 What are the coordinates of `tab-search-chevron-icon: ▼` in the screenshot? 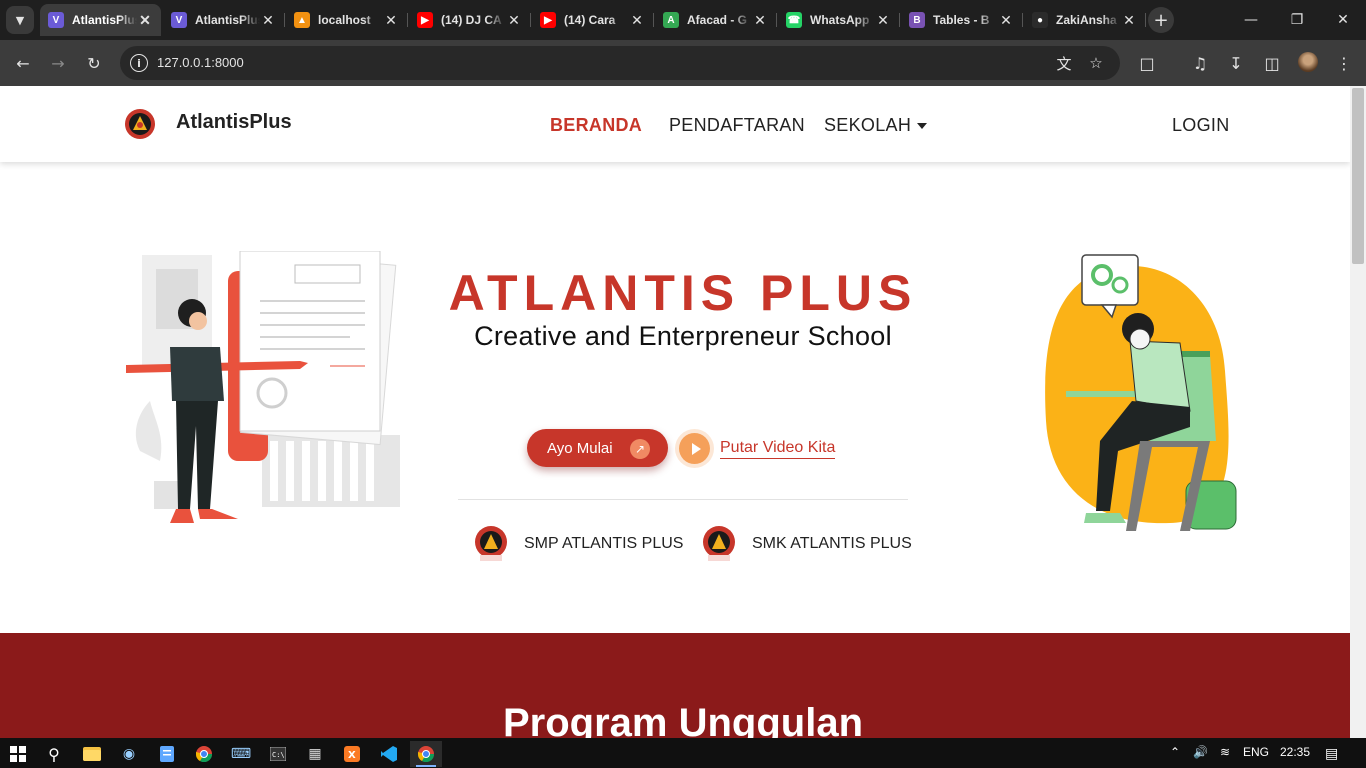 It's located at (20, 20).